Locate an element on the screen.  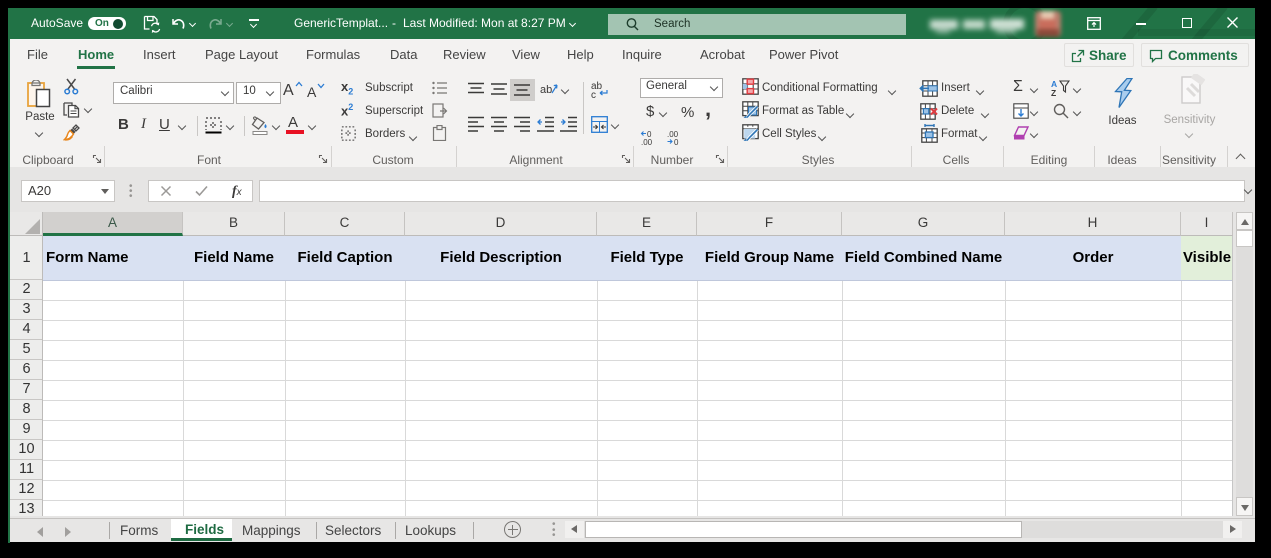
svg-text: Z is located at coordinates (1053, 92).